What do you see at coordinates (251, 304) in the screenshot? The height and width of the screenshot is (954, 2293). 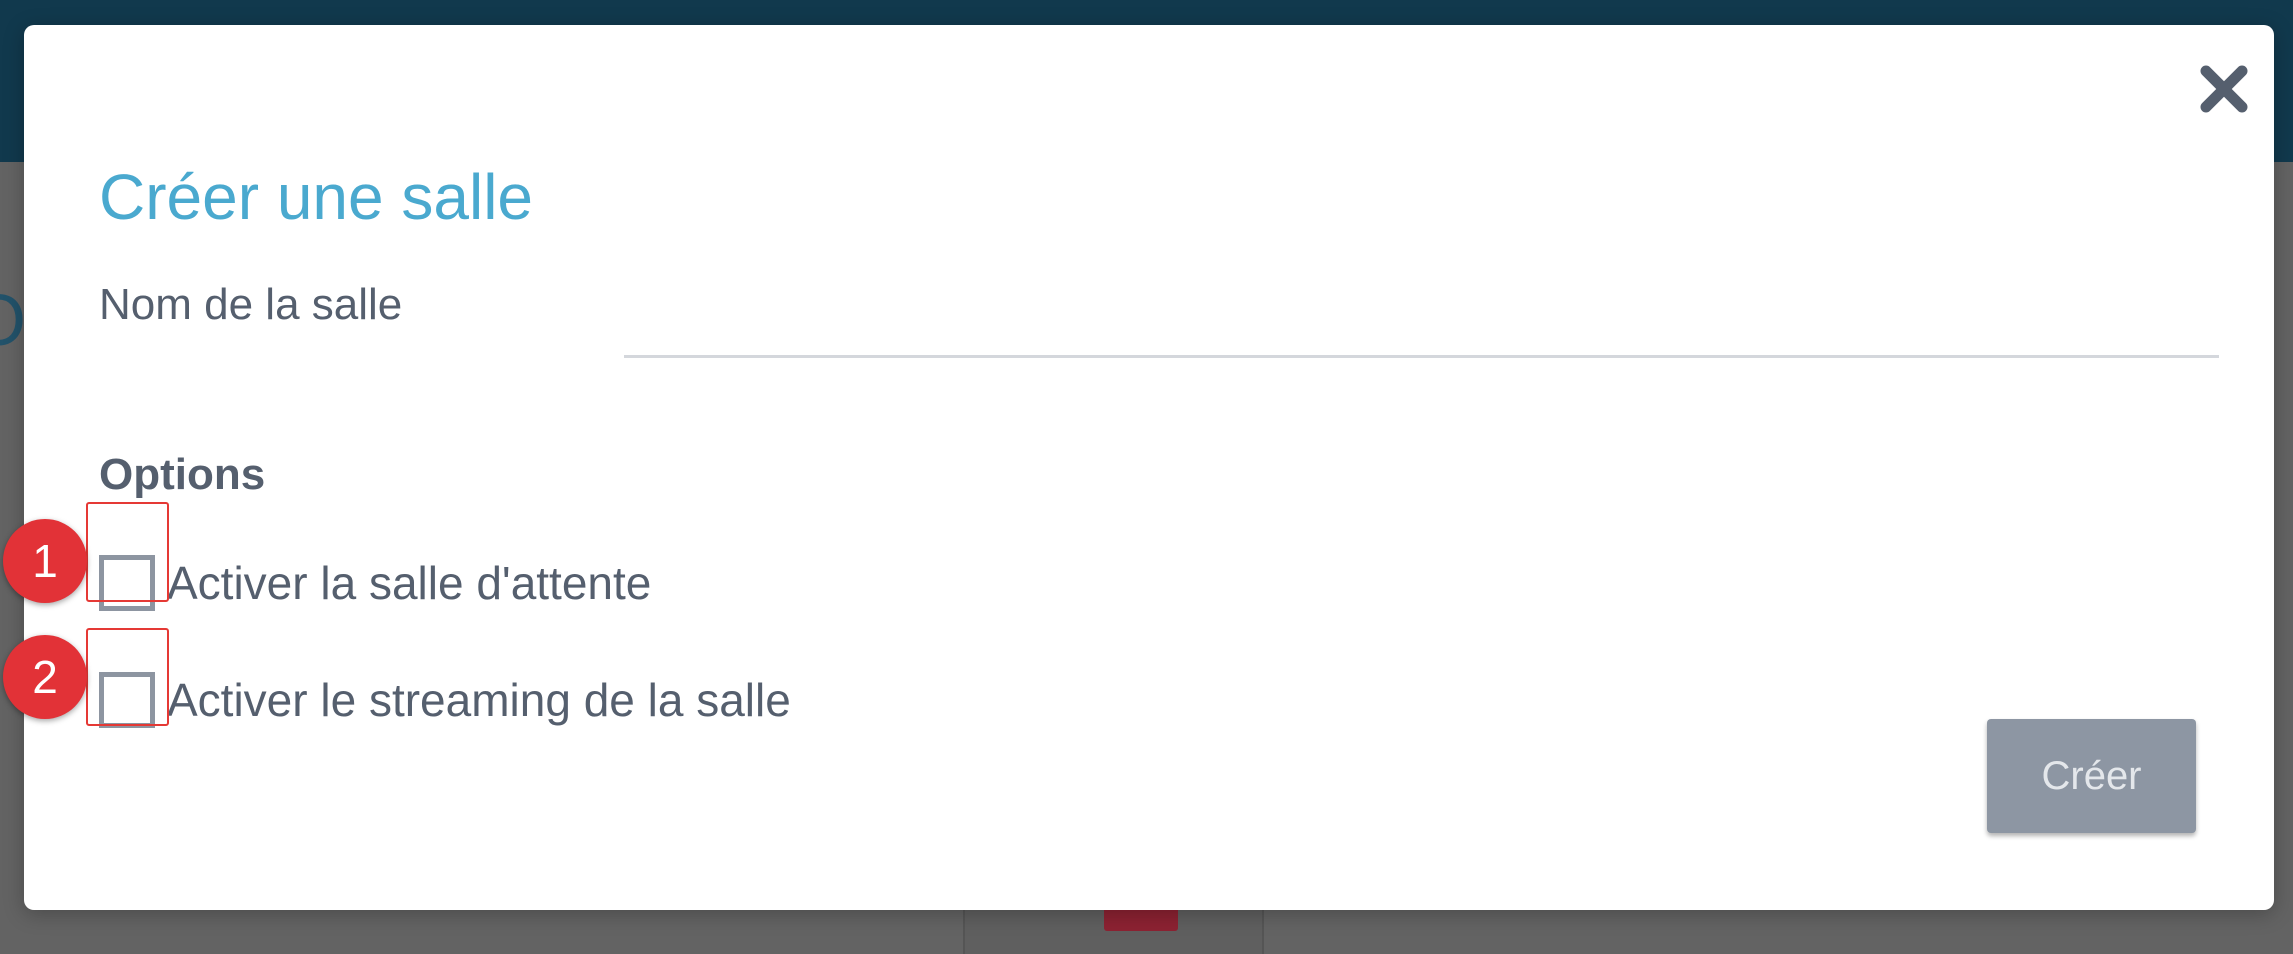 I see `room-name-label: Nom de la salle` at bounding box center [251, 304].